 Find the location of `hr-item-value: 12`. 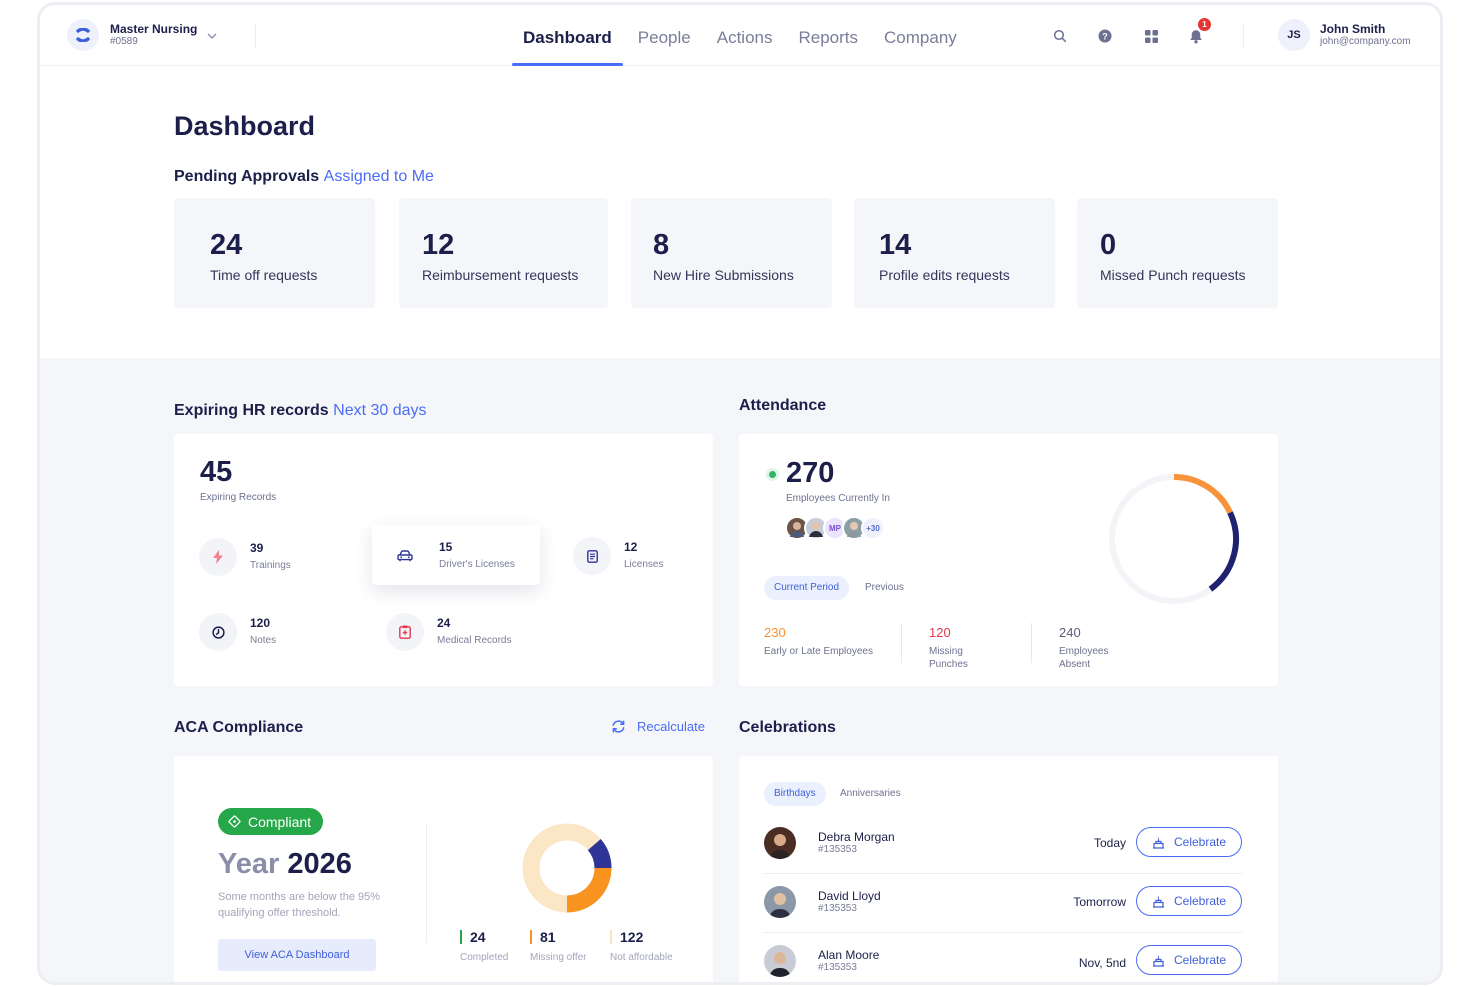

hr-item-value: 12 is located at coordinates (631, 547).